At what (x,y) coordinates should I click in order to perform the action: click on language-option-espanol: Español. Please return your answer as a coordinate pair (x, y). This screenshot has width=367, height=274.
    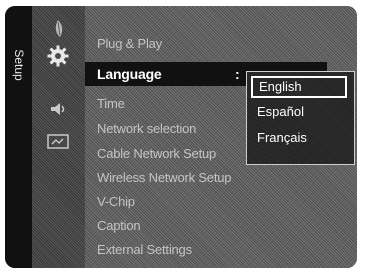
    Looking at the image, I should click on (299, 112).